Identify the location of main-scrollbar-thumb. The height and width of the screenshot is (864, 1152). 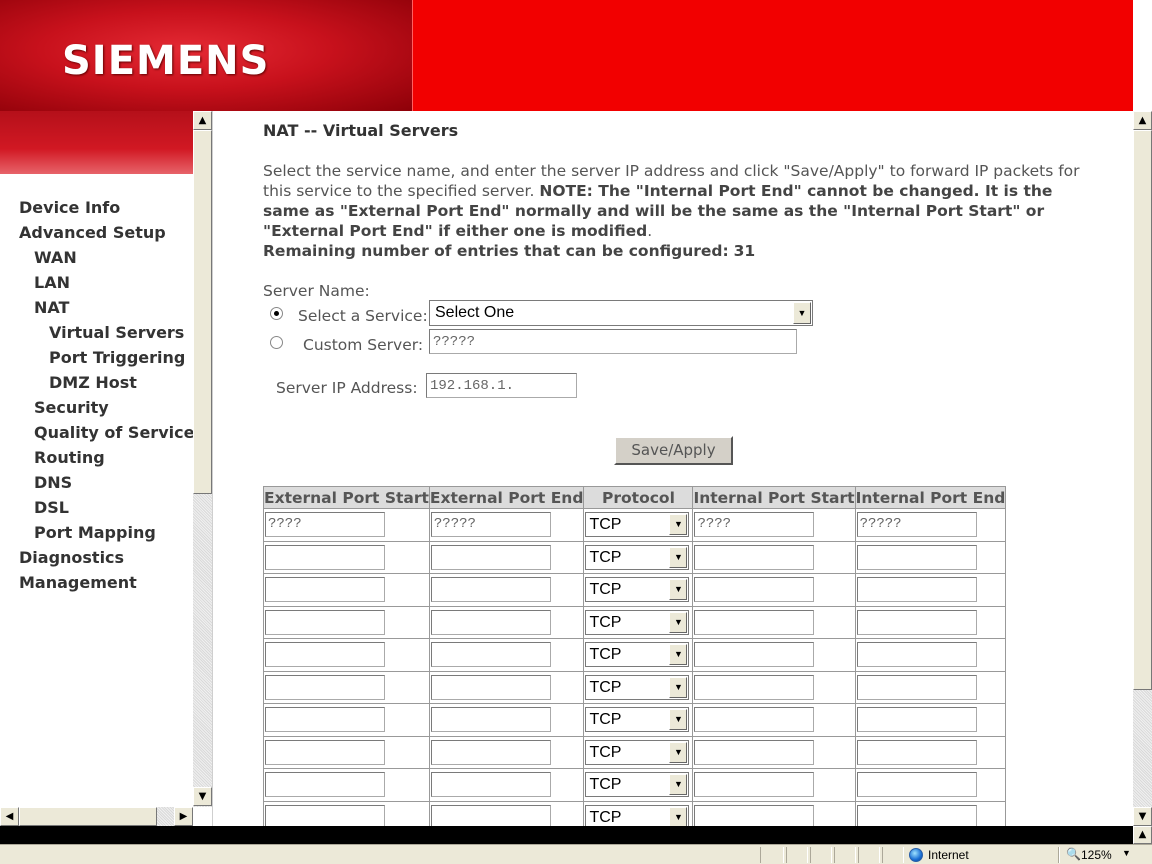
(1142, 410).